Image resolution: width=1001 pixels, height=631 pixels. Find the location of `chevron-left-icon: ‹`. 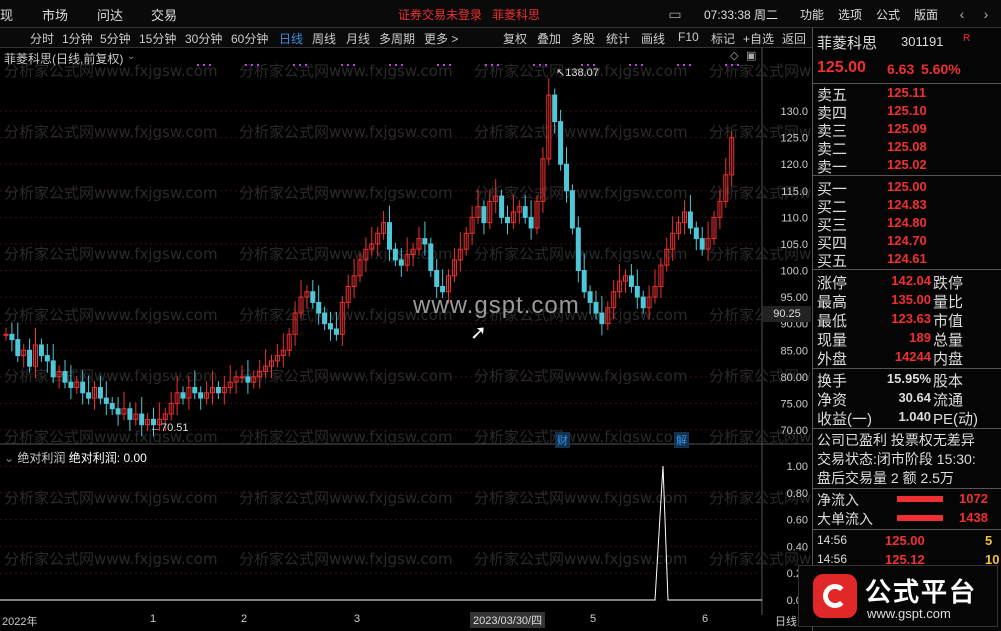

chevron-left-icon: ‹ is located at coordinates (962, 14).